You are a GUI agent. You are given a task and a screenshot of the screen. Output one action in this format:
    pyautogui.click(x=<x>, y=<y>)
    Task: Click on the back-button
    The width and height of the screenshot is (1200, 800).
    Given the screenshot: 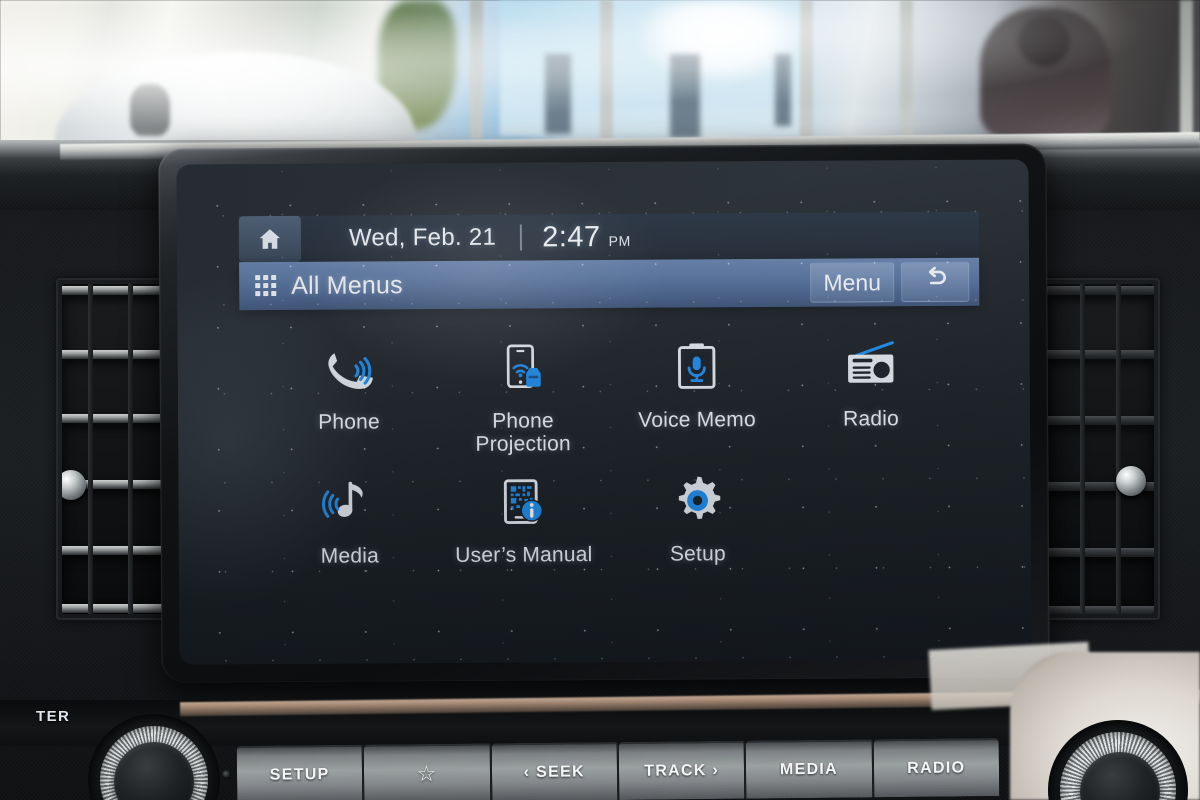 What is the action you would take?
    pyautogui.click(x=935, y=282)
    